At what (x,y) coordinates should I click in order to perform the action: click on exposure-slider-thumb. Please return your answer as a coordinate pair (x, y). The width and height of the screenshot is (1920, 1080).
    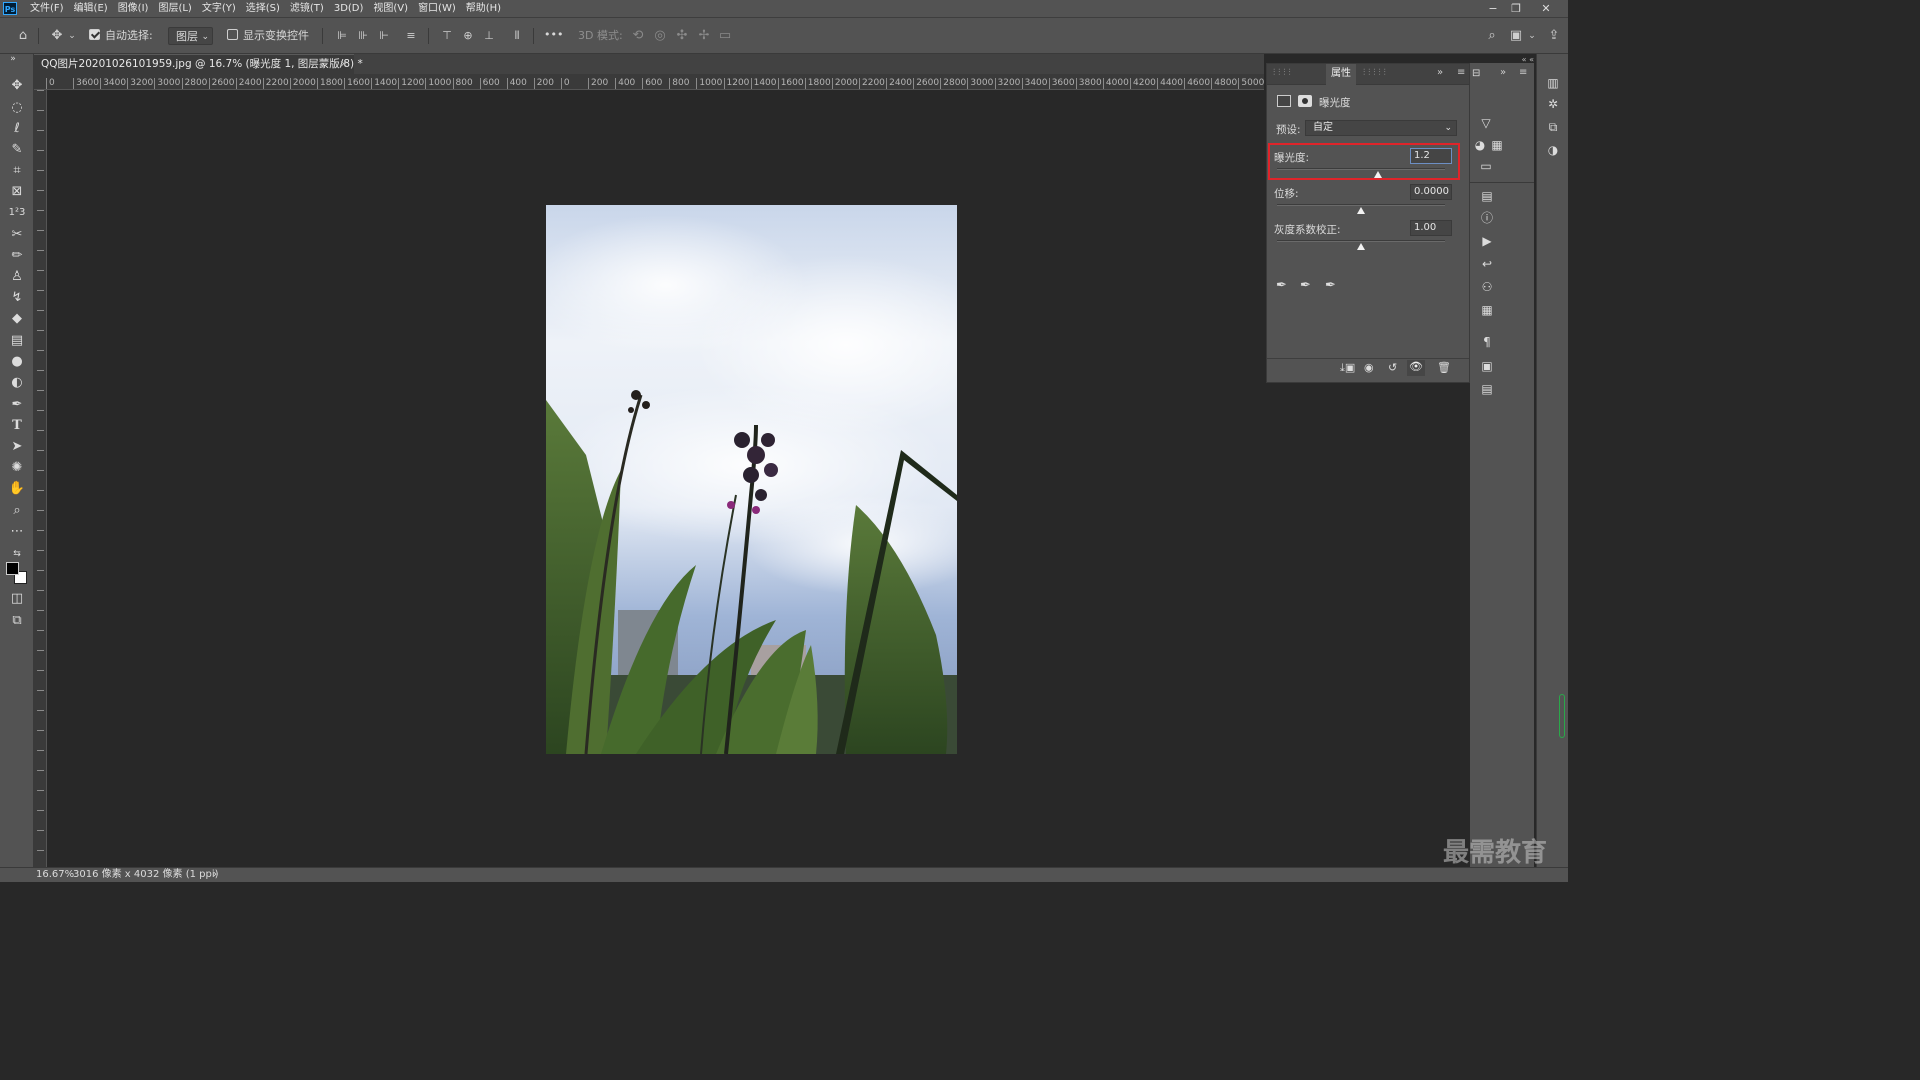
    Looking at the image, I should click on (1377, 174).